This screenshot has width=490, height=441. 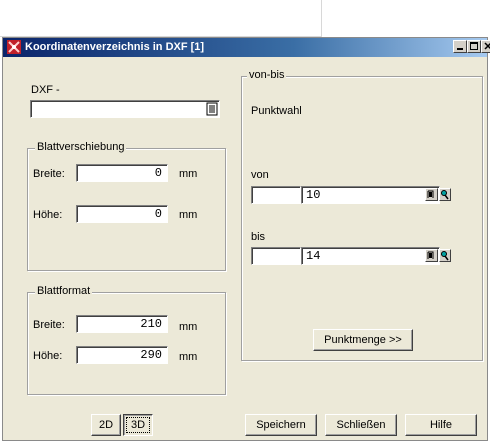 What do you see at coordinates (258, 237) in the screenshot?
I see `bis-label: bis` at bounding box center [258, 237].